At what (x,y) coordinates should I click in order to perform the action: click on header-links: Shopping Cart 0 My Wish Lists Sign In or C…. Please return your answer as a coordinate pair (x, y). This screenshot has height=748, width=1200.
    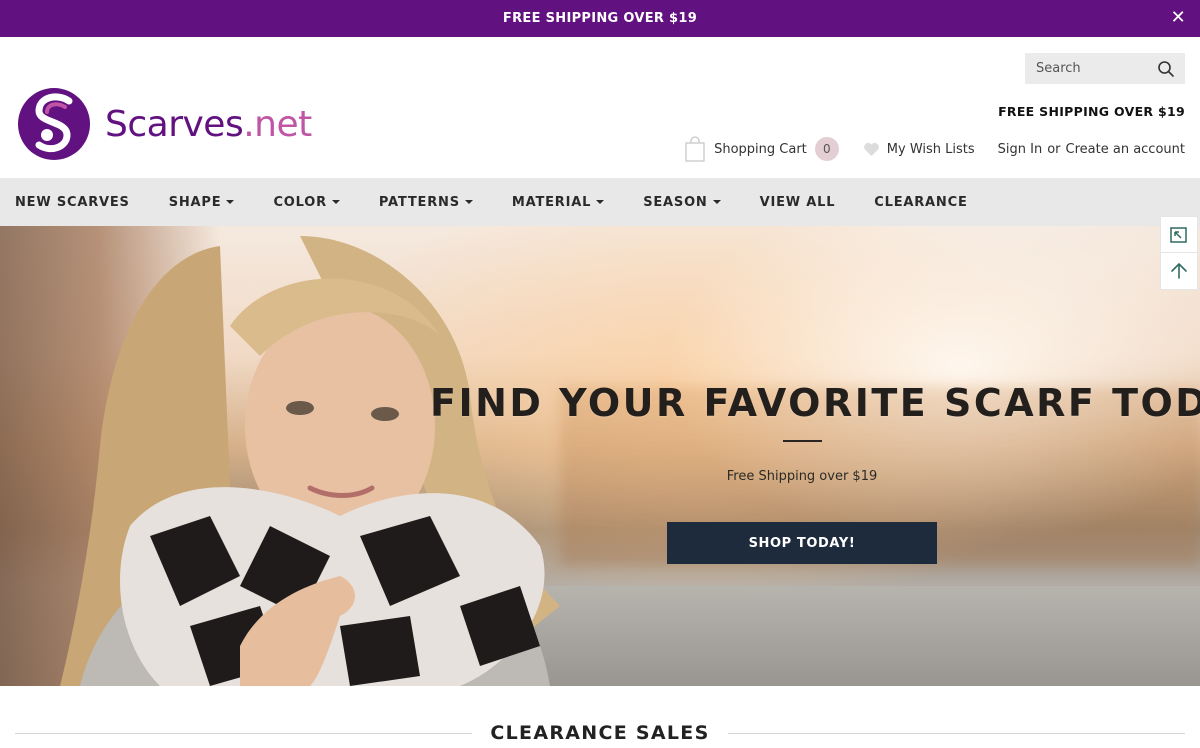
    Looking at the image, I should click on (934, 149).